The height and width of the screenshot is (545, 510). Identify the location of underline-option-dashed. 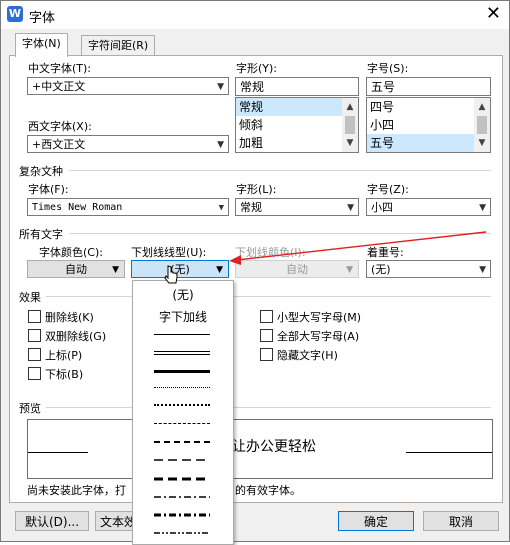
(182, 423).